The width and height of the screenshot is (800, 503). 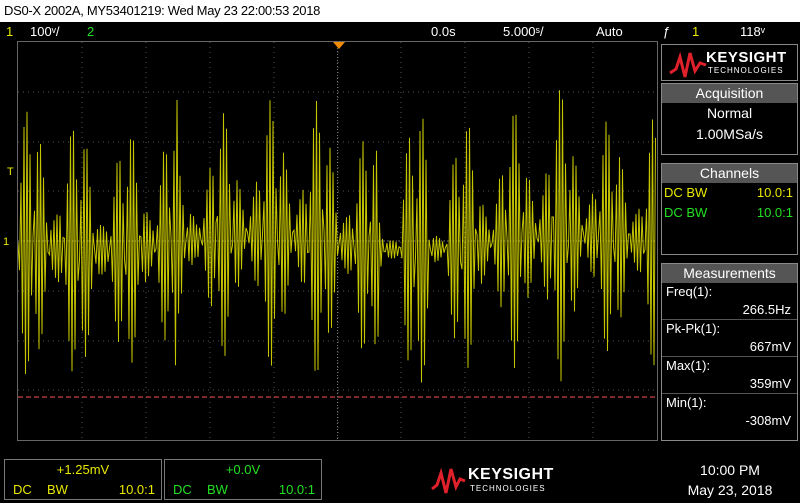 What do you see at coordinates (688, 365) in the screenshot?
I see `measurement-name: Max(1):` at bounding box center [688, 365].